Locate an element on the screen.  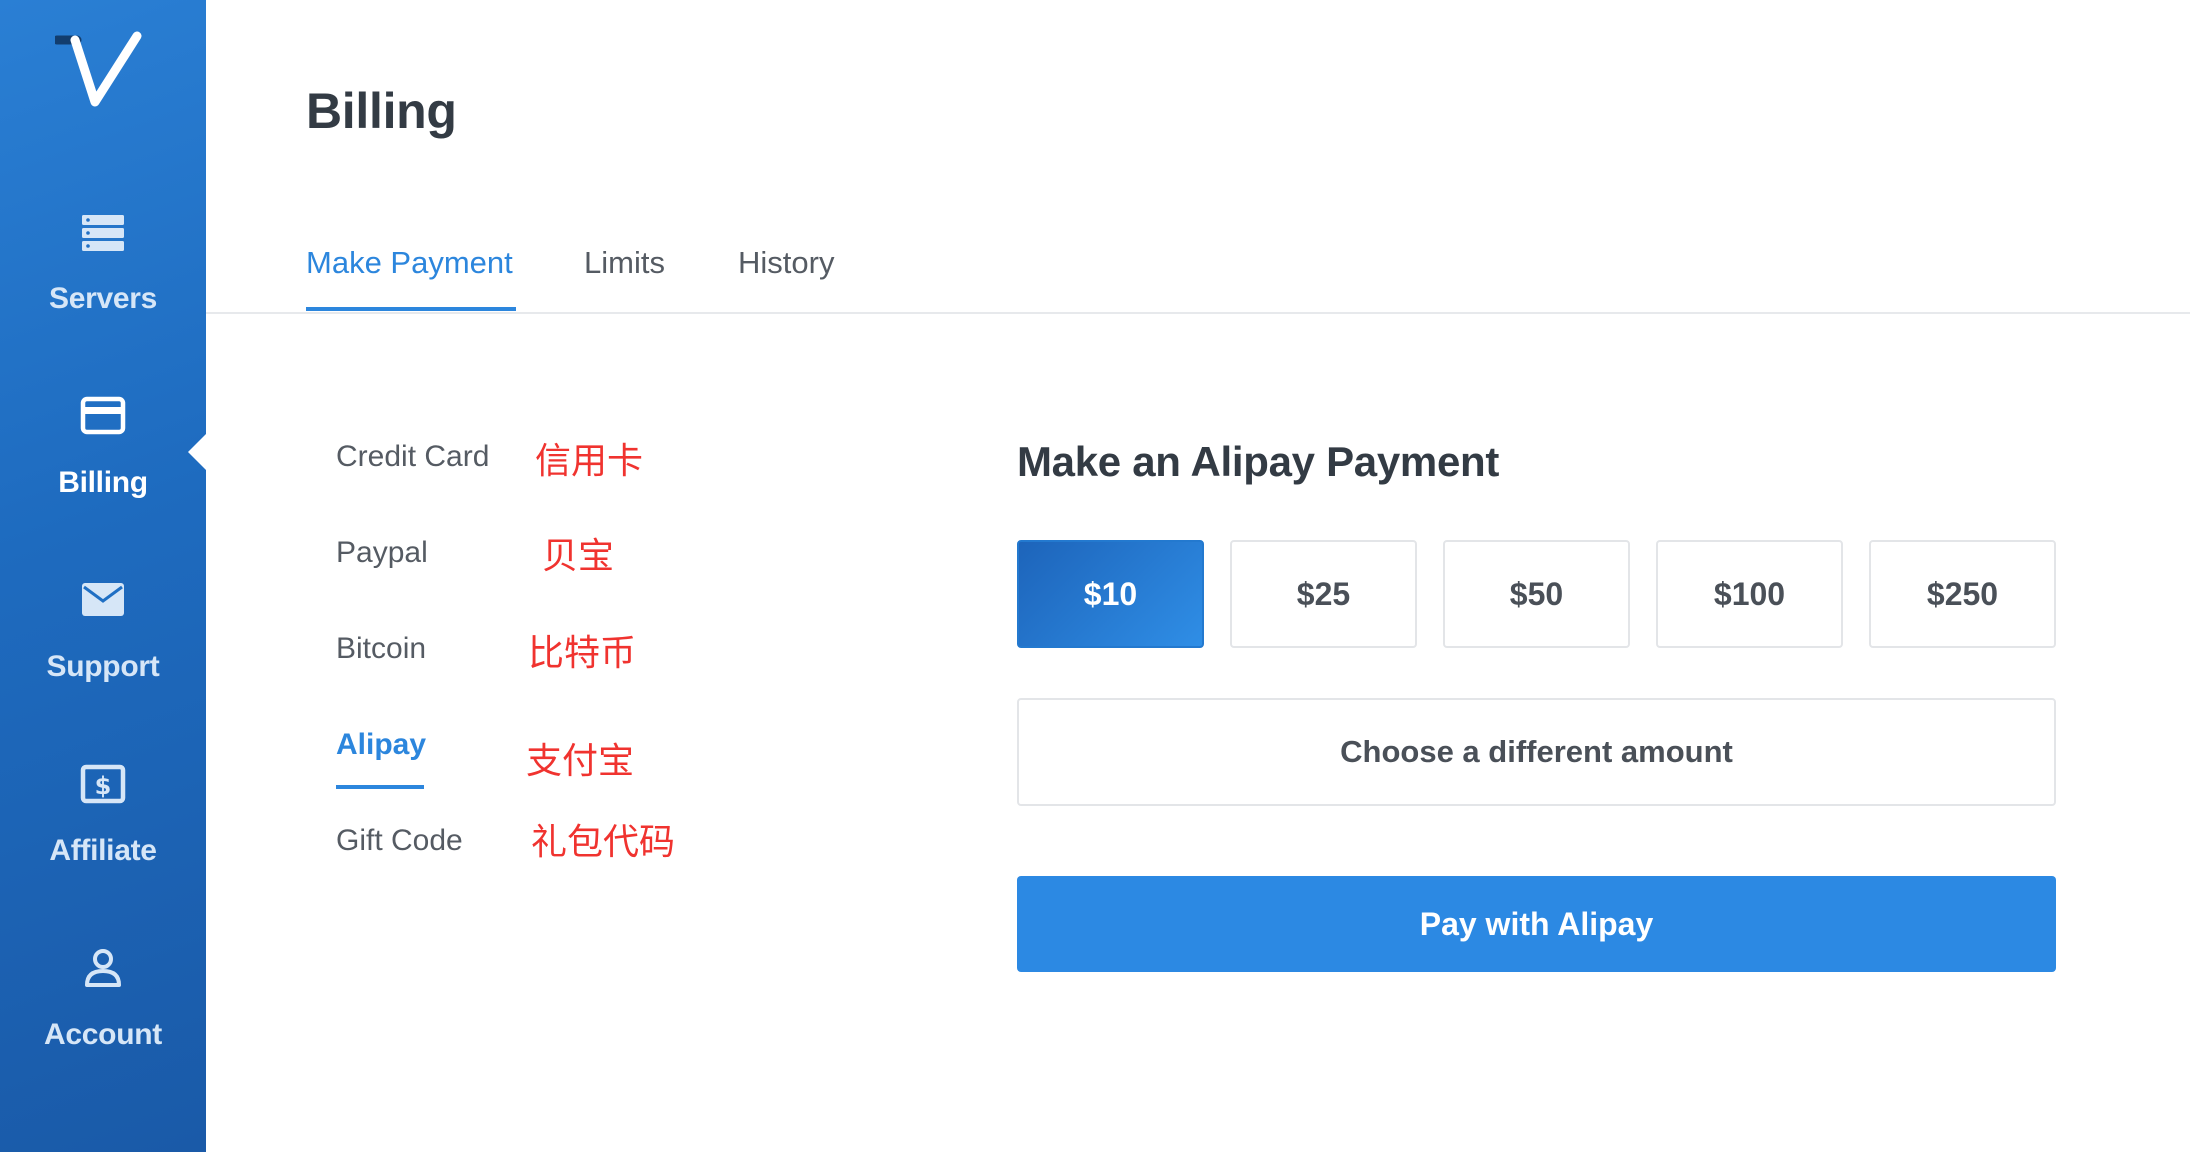
method-paypal: Paypal is located at coordinates (382, 553).